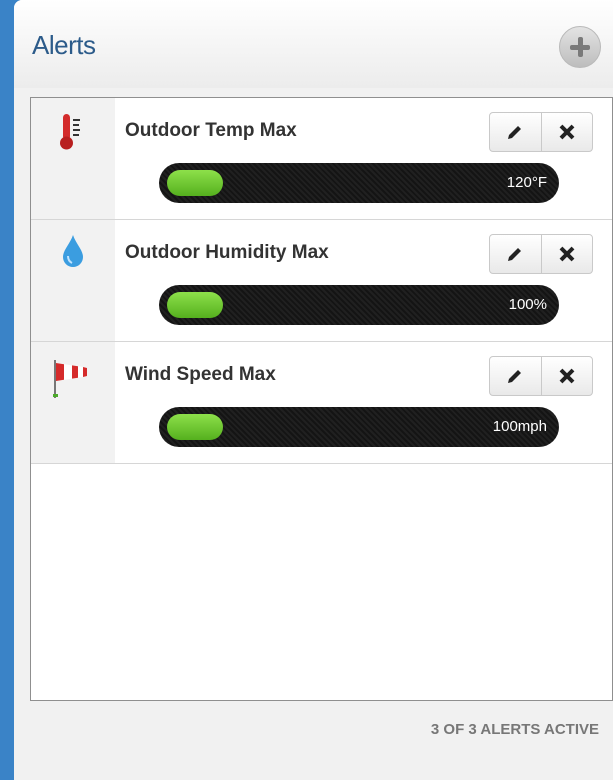  Describe the element at coordinates (313, 44) in the screenshot. I see `panel-header: Alerts` at that location.